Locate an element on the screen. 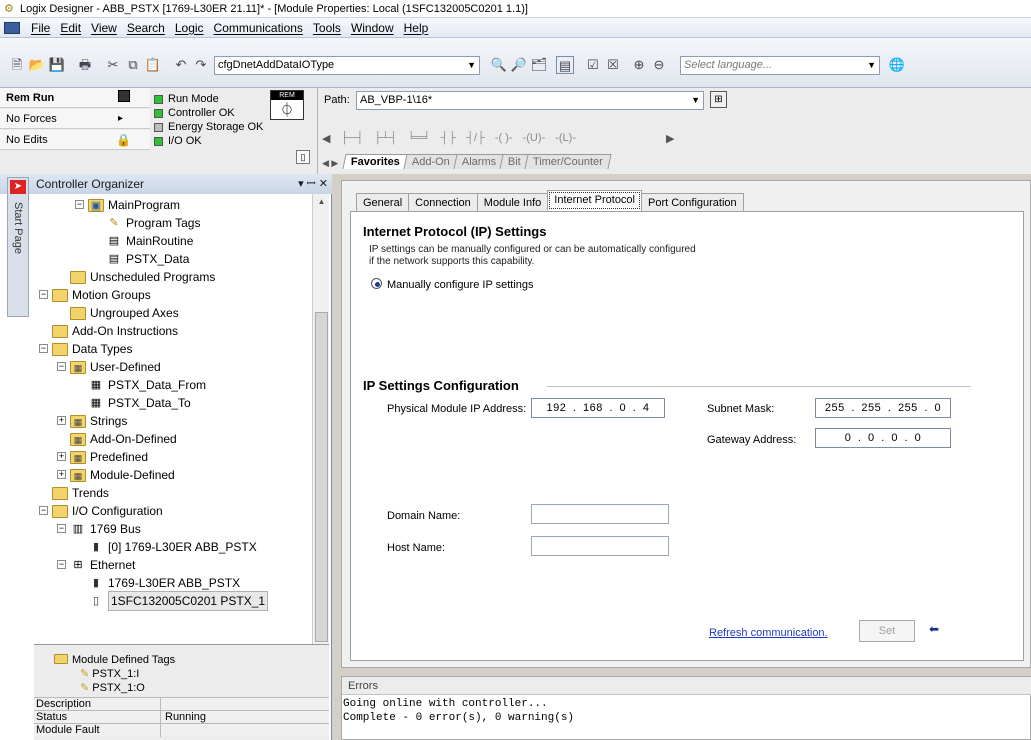  pin-icon: ꟷ is located at coordinates (311, 184).